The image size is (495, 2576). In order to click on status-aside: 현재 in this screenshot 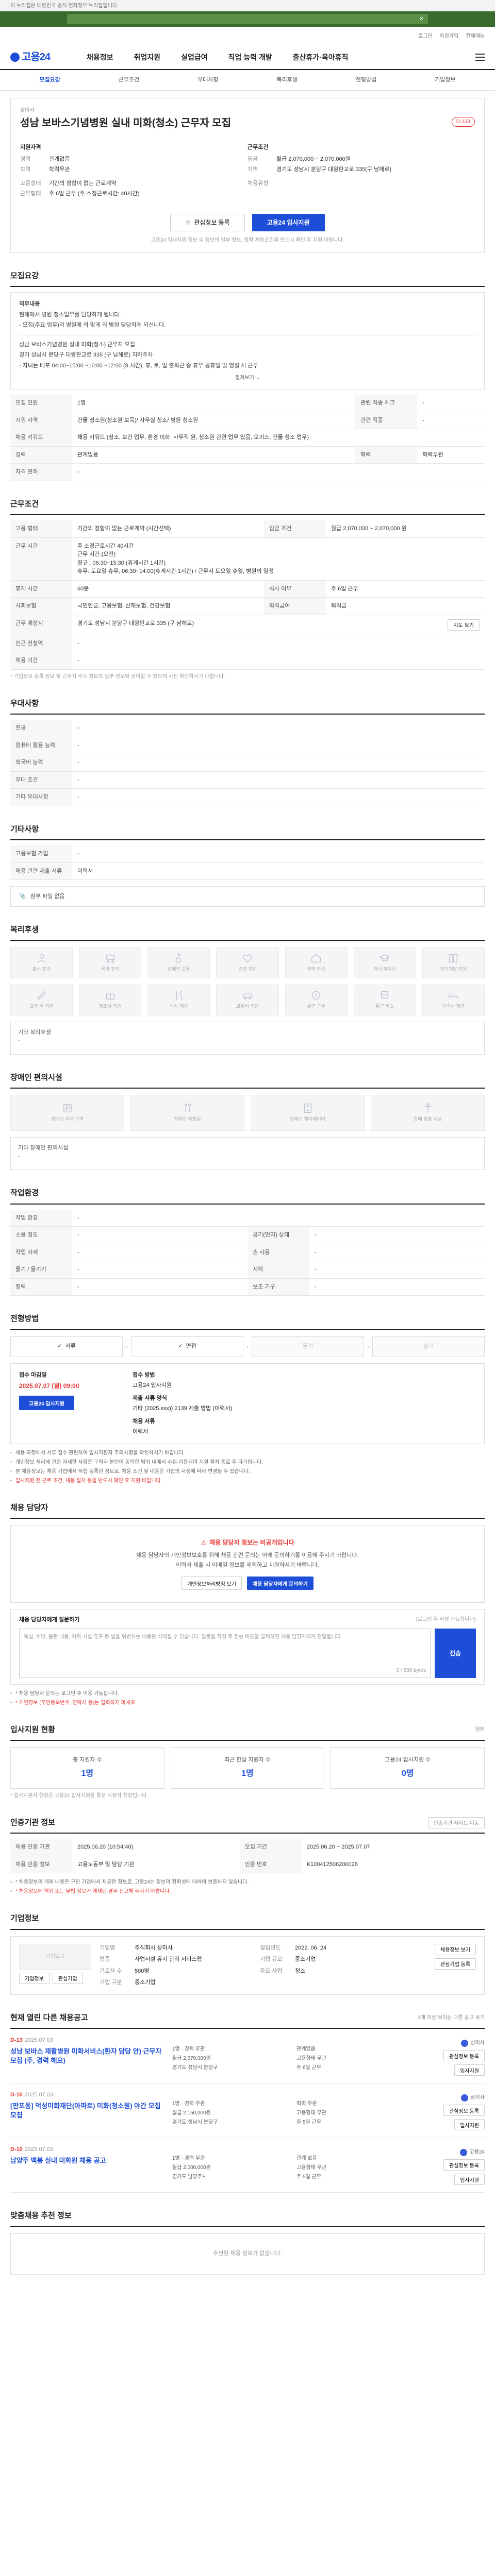, I will do `click(480, 1730)`.